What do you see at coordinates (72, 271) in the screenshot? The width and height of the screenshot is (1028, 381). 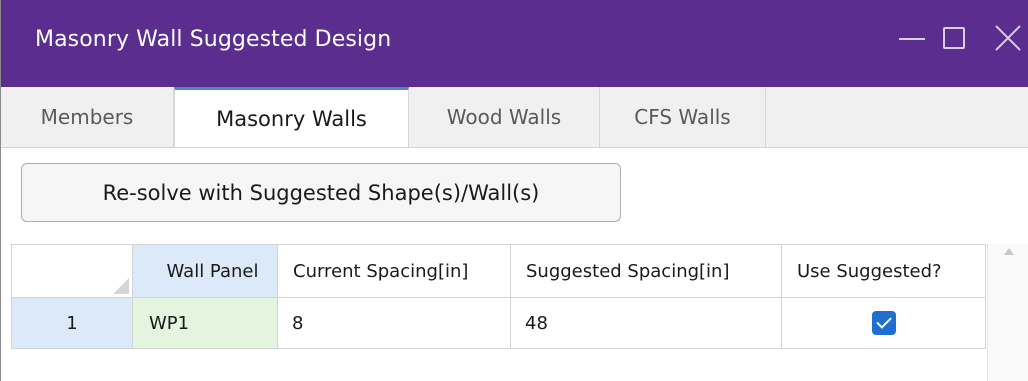 I see `select-all-corner` at bounding box center [72, 271].